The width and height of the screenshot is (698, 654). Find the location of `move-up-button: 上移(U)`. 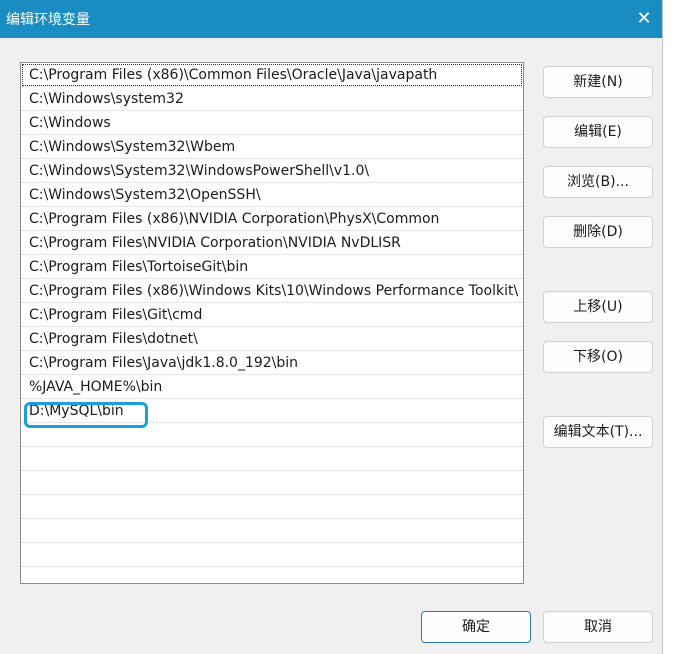

move-up-button: 上移(U) is located at coordinates (598, 307).